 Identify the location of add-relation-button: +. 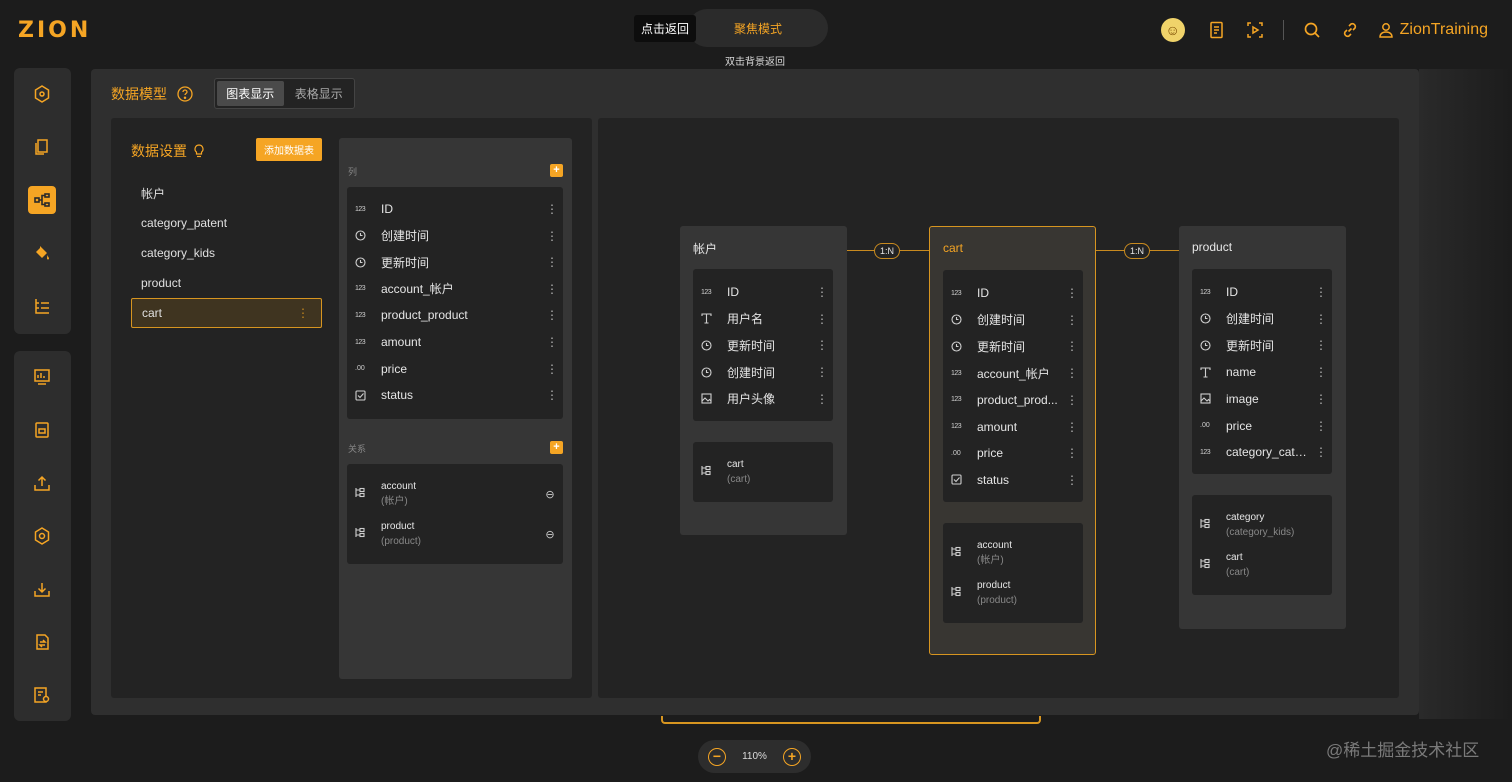
(556, 447).